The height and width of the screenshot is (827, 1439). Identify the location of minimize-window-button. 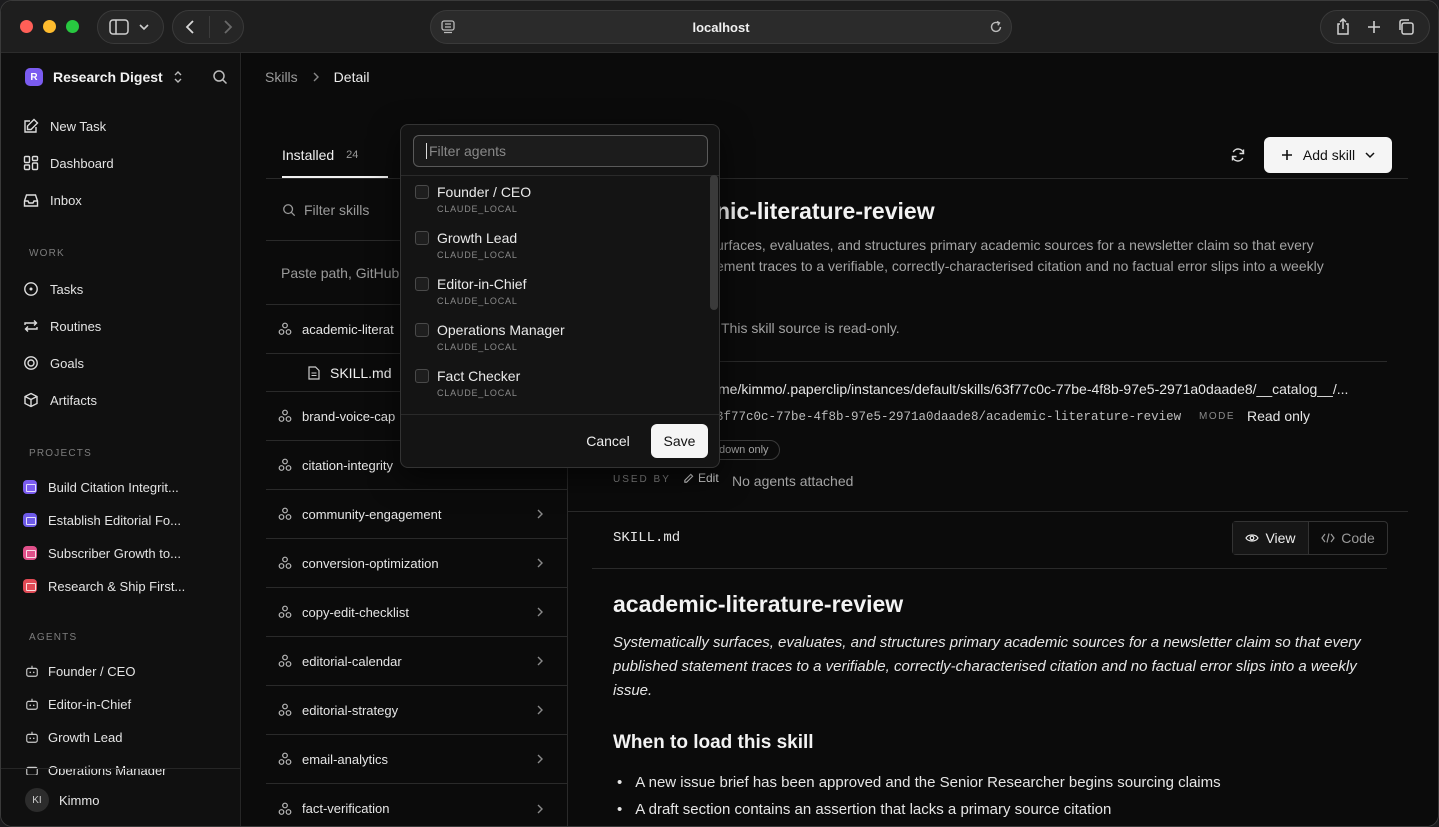
(49, 26).